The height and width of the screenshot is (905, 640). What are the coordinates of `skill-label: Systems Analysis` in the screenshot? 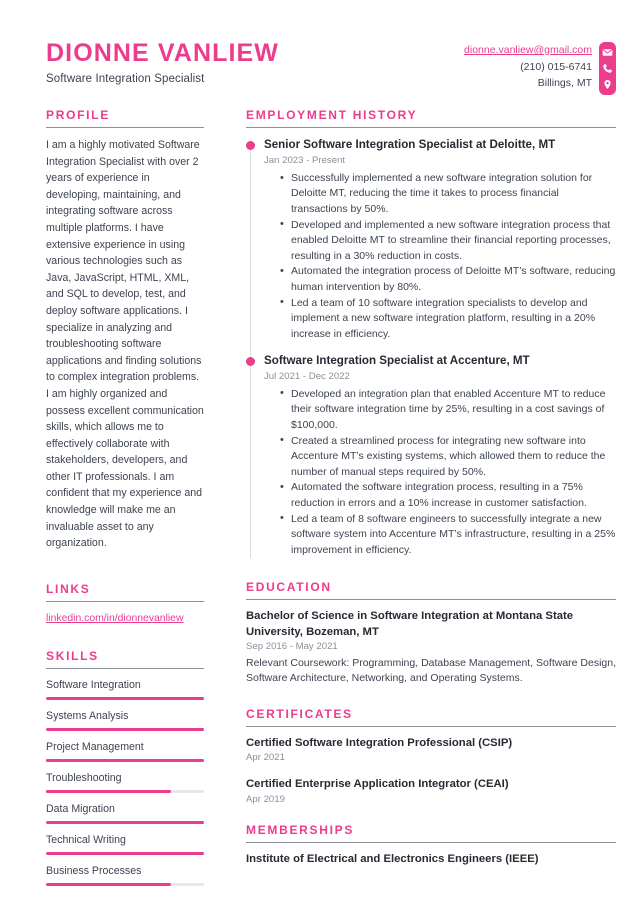 It's located at (87, 715).